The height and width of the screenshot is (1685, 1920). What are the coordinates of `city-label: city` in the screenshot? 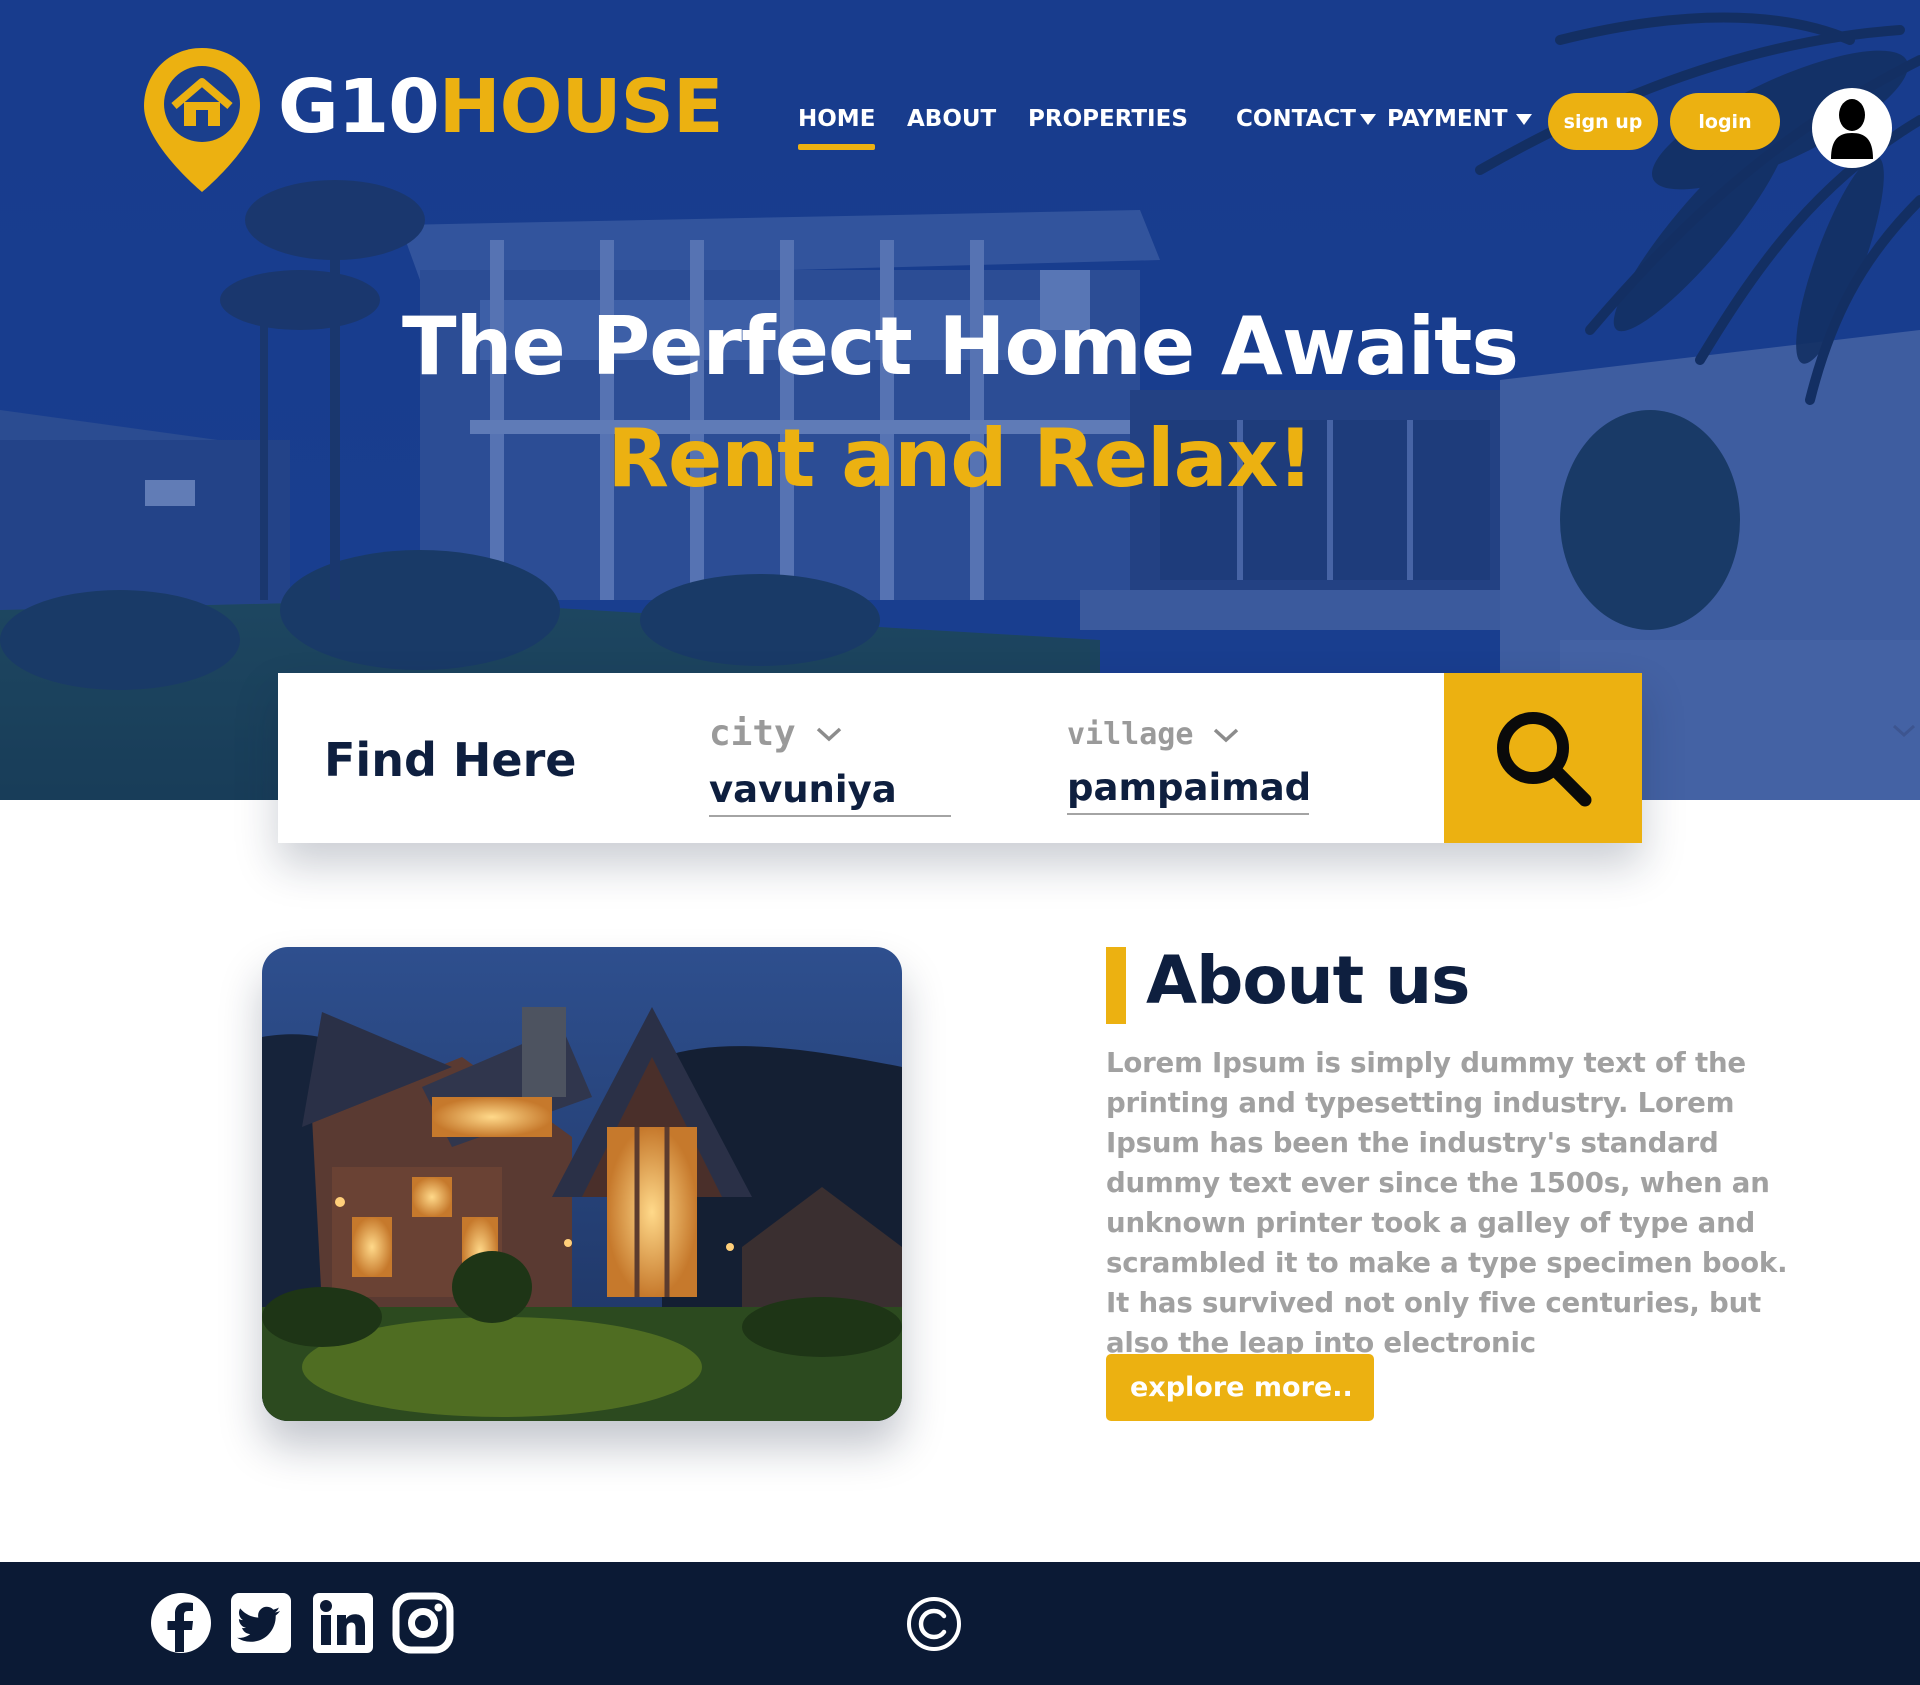 It's located at (752, 733).